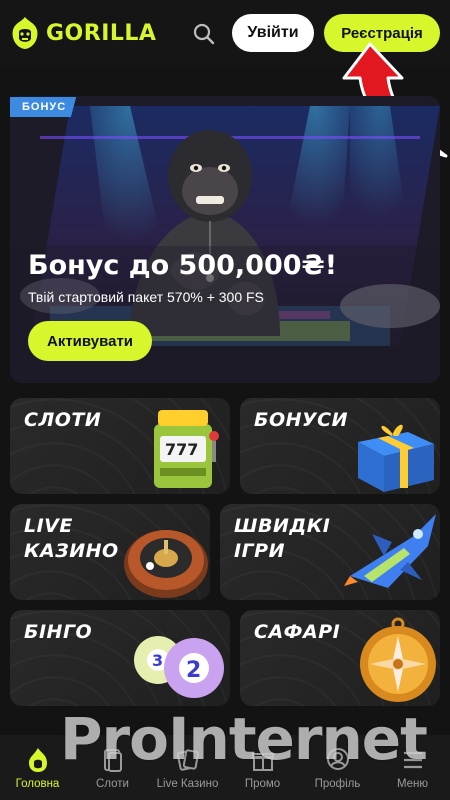  Describe the element at coordinates (204, 34) in the screenshot. I see `search-icon` at that location.